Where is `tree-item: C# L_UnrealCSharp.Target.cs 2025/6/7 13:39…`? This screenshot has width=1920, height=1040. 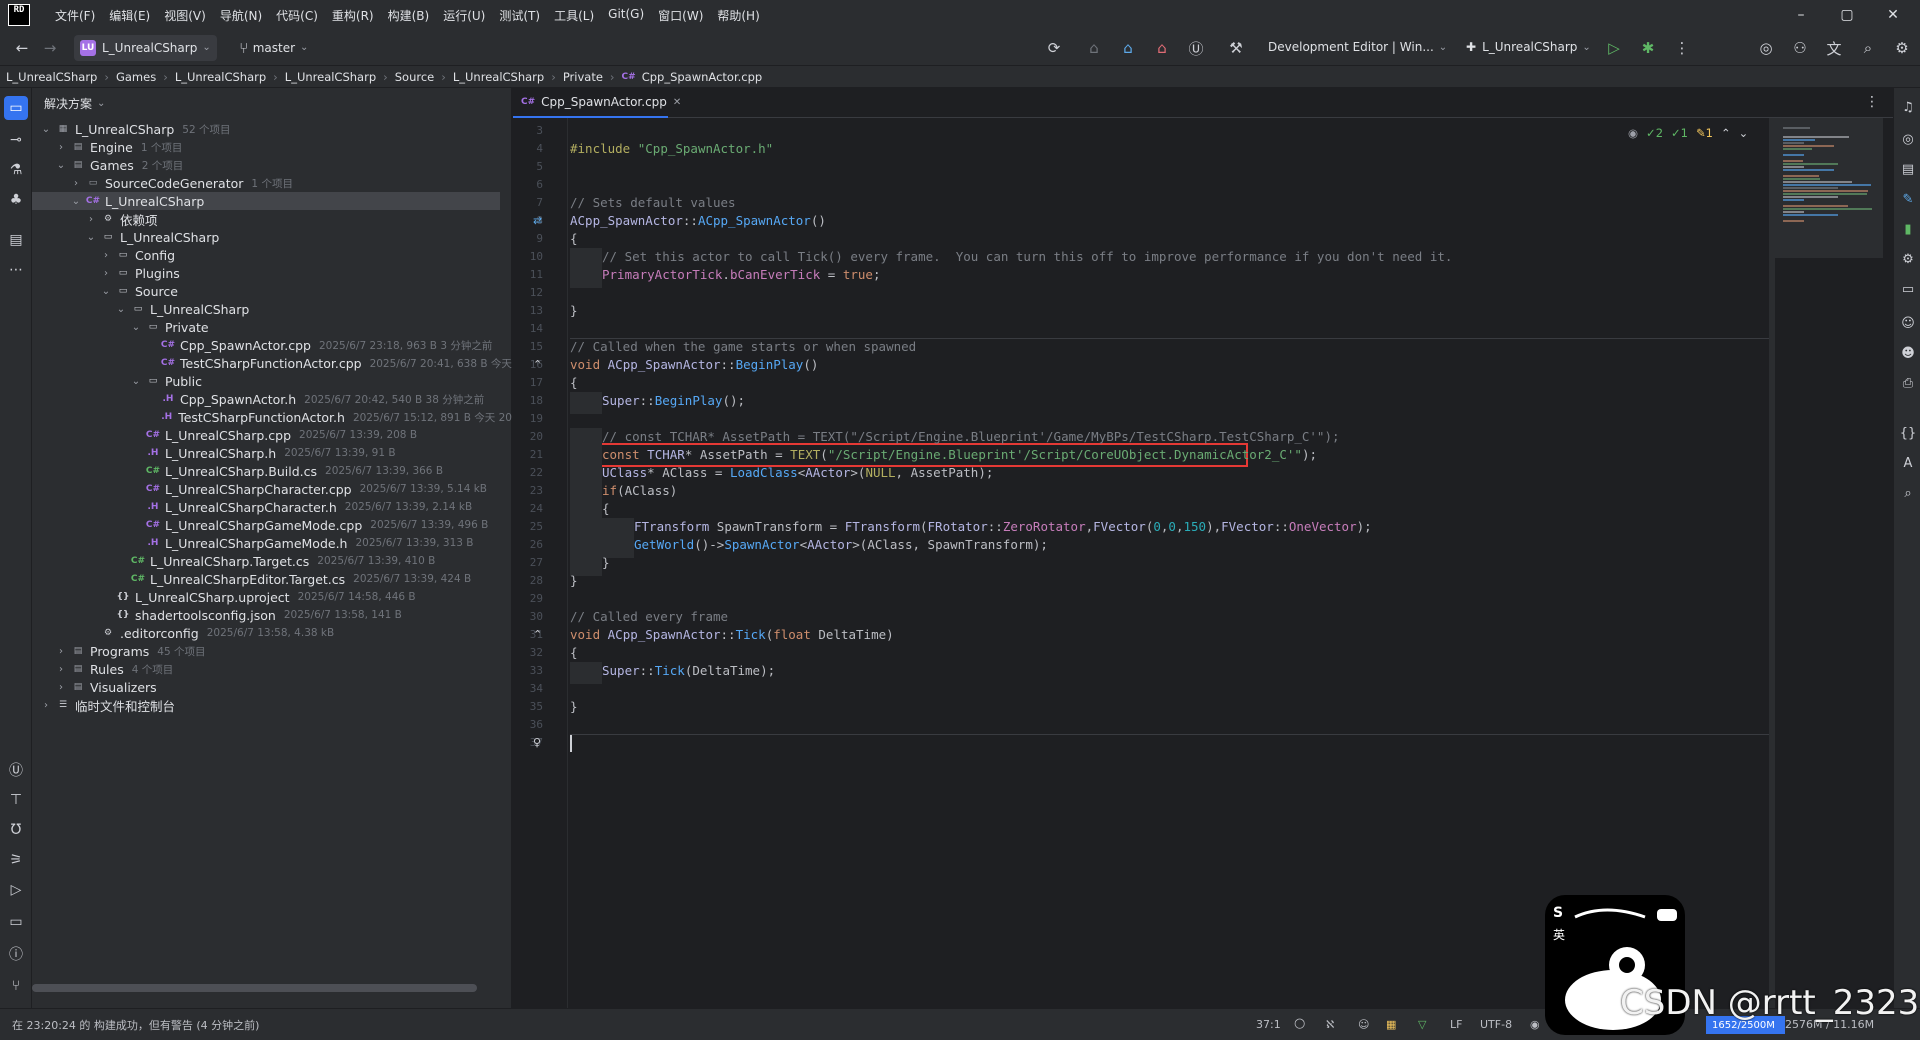 tree-item: C# L_UnrealCSharp.Target.cs 2025/6/7 13:39… is located at coordinates (272, 561).